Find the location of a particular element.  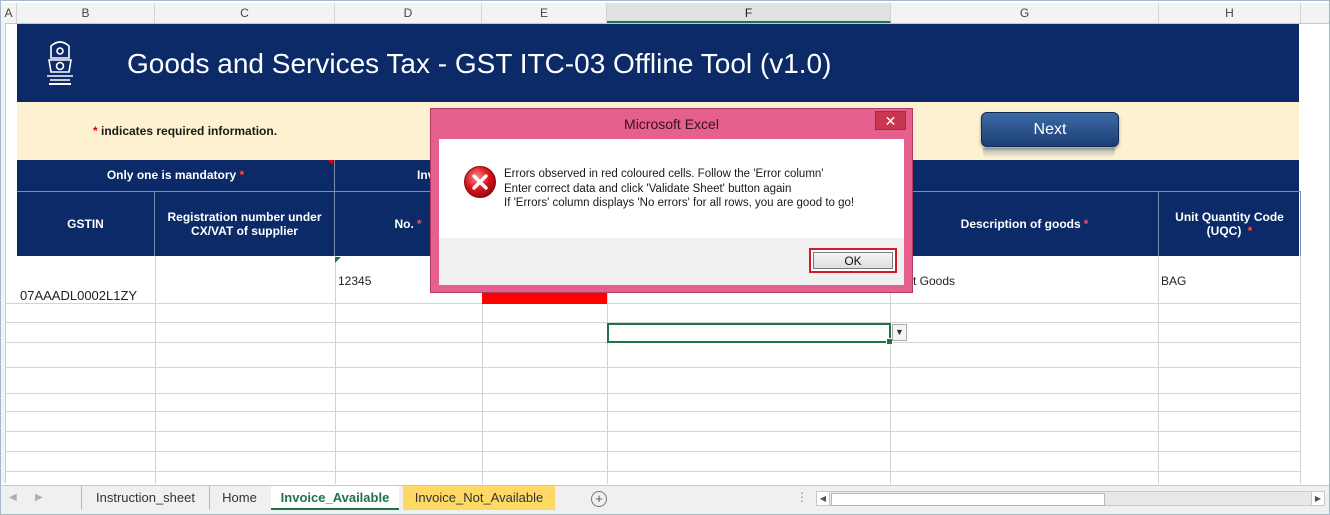

horizontal-scrollbar: ◀ ▶ is located at coordinates (1070, 498).